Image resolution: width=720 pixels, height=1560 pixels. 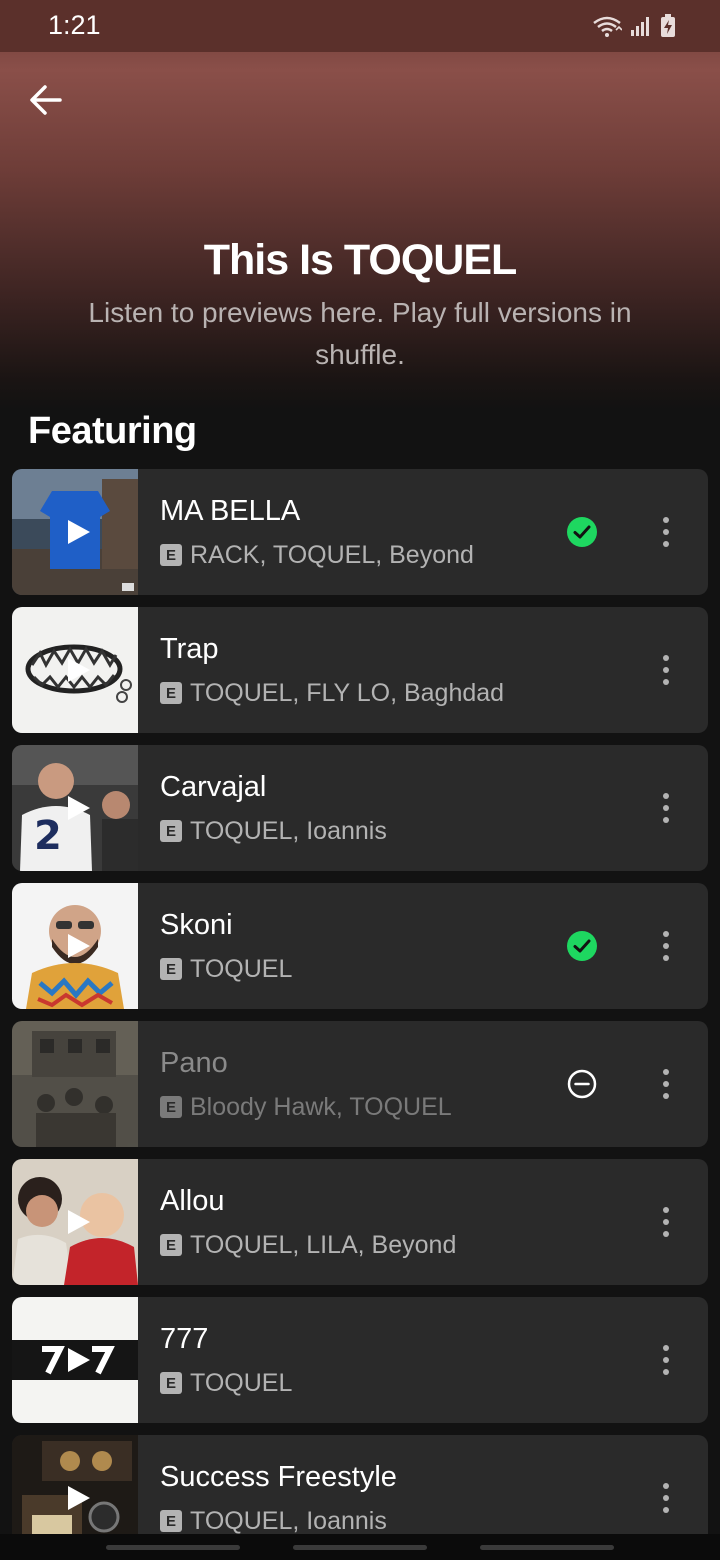 What do you see at coordinates (360, 532) in the screenshot?
I see `track-row: MA BELLA E RACK, TOQUEL, Beyond` at bounding box center [360, 532].